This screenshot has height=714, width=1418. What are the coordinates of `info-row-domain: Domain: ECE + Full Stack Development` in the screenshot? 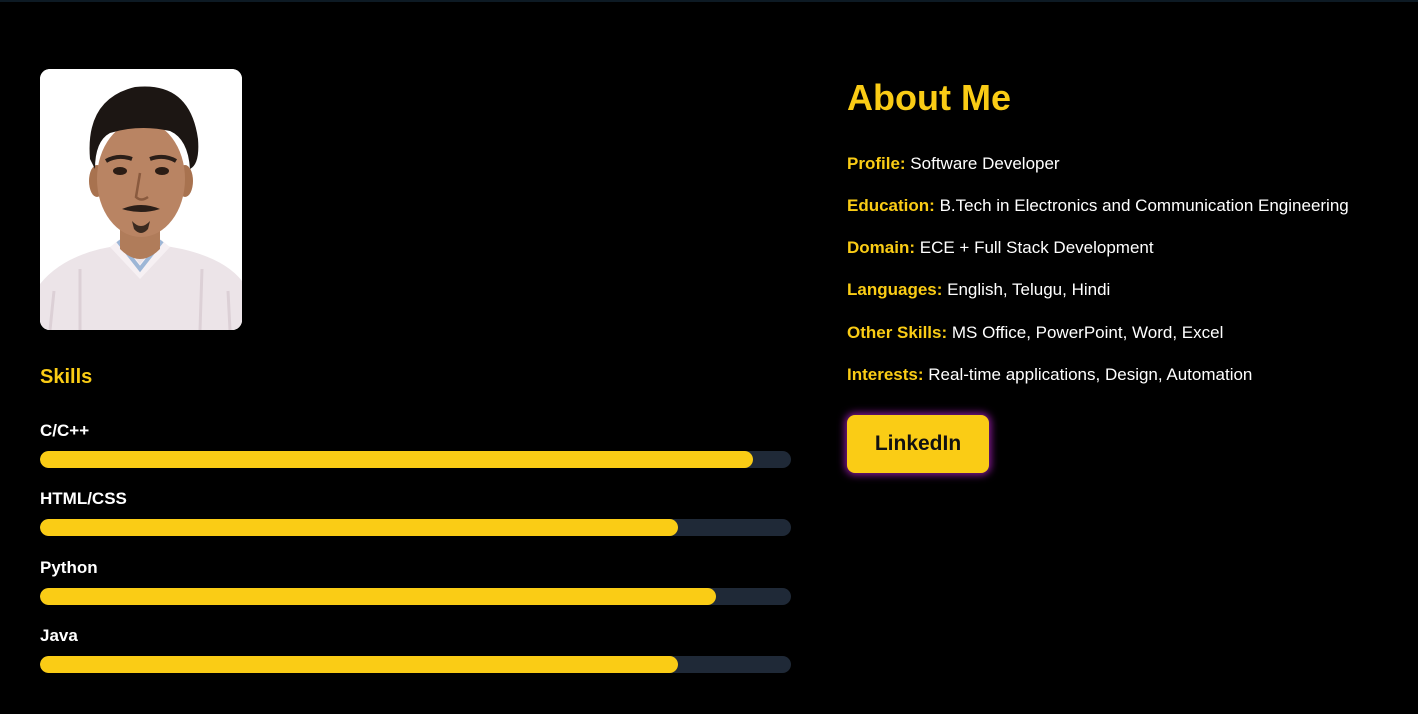 It's located at (1000, 248).